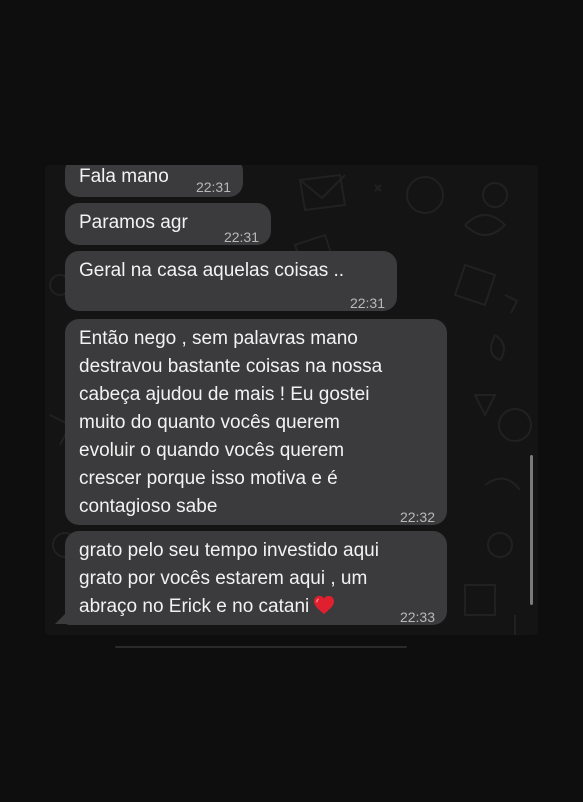  Describe the element at coordinates (417, 617) in the screenshot. I see `message-time: 22:33` at that location.